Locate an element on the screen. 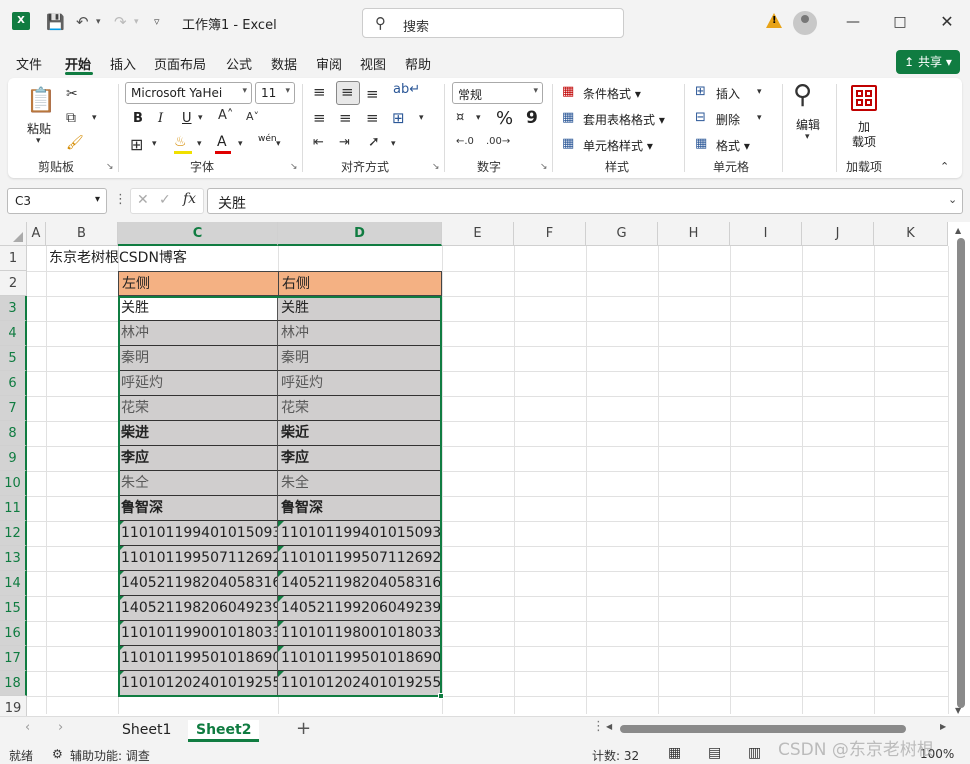 Image resolution: width=970 pixels, height=764 pixels. column-header-c: C is located at coordinates (198, 234).